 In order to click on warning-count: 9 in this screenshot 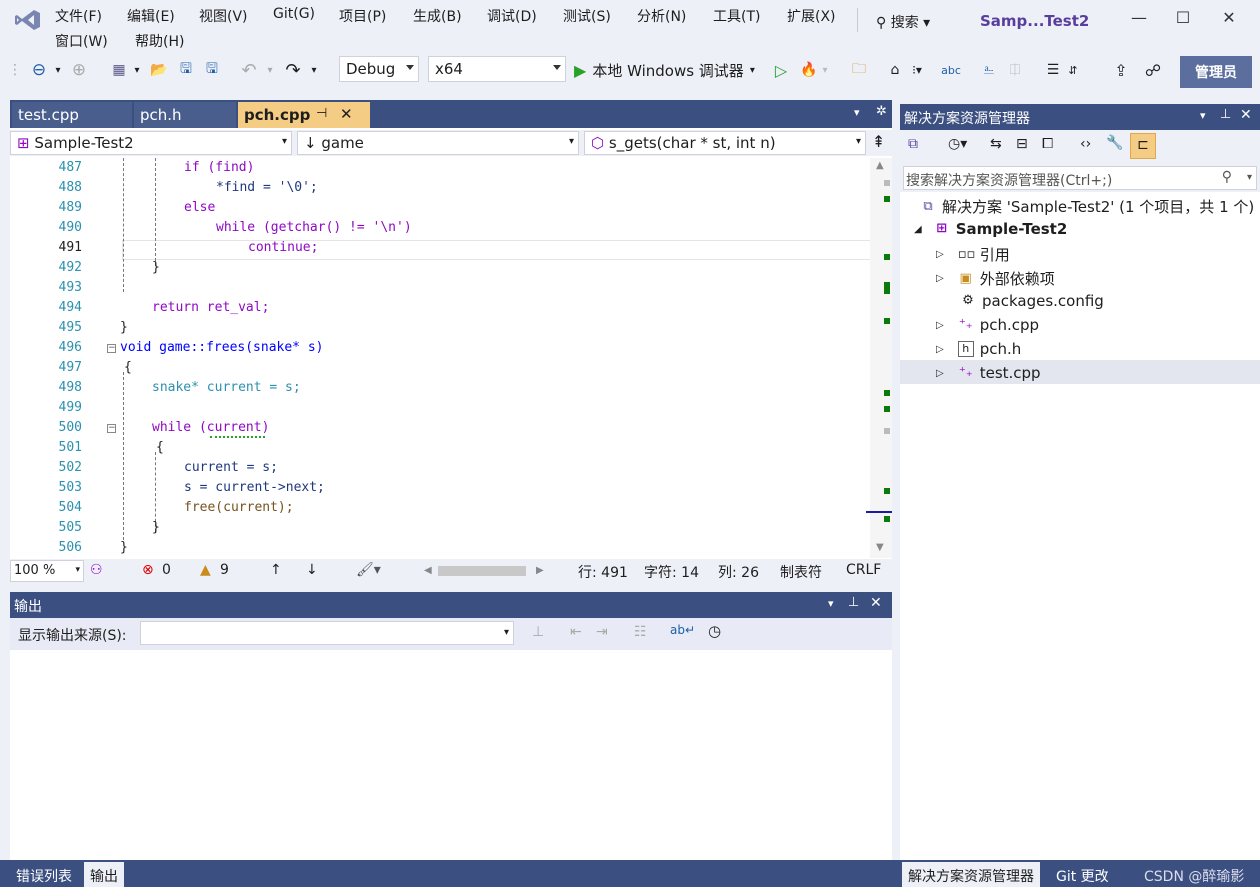, I will do `click(224, 570)`.